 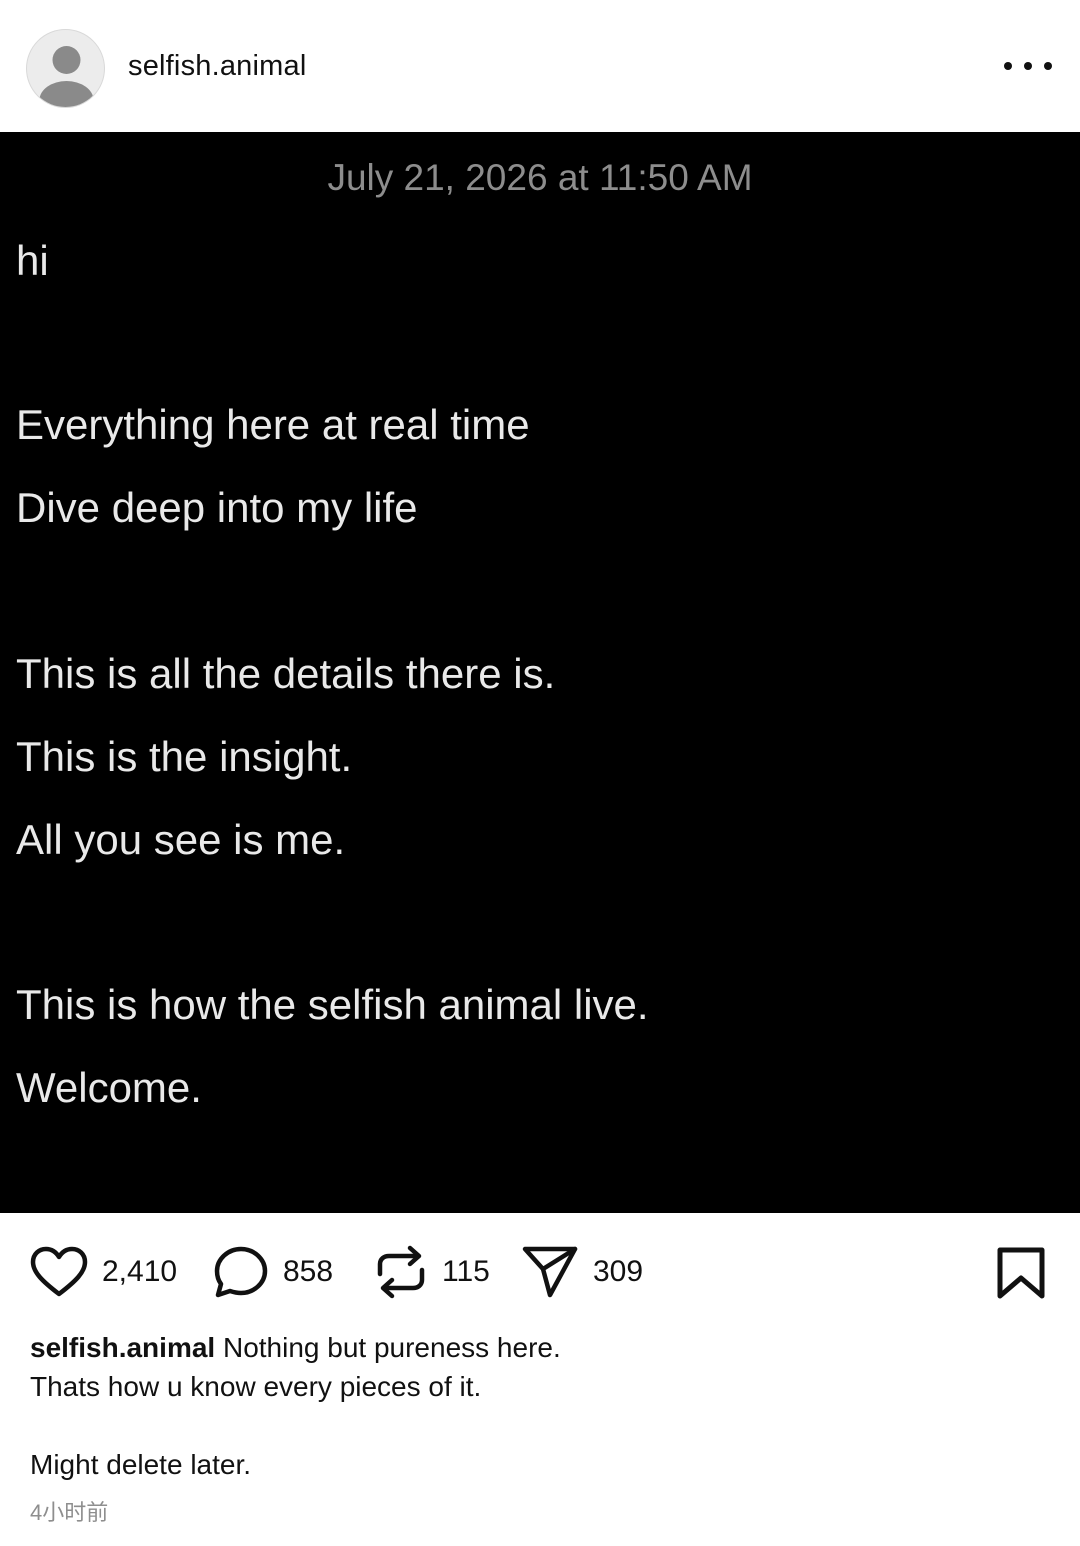 I want to click on repost-icon, so click(x=401, y=1272).